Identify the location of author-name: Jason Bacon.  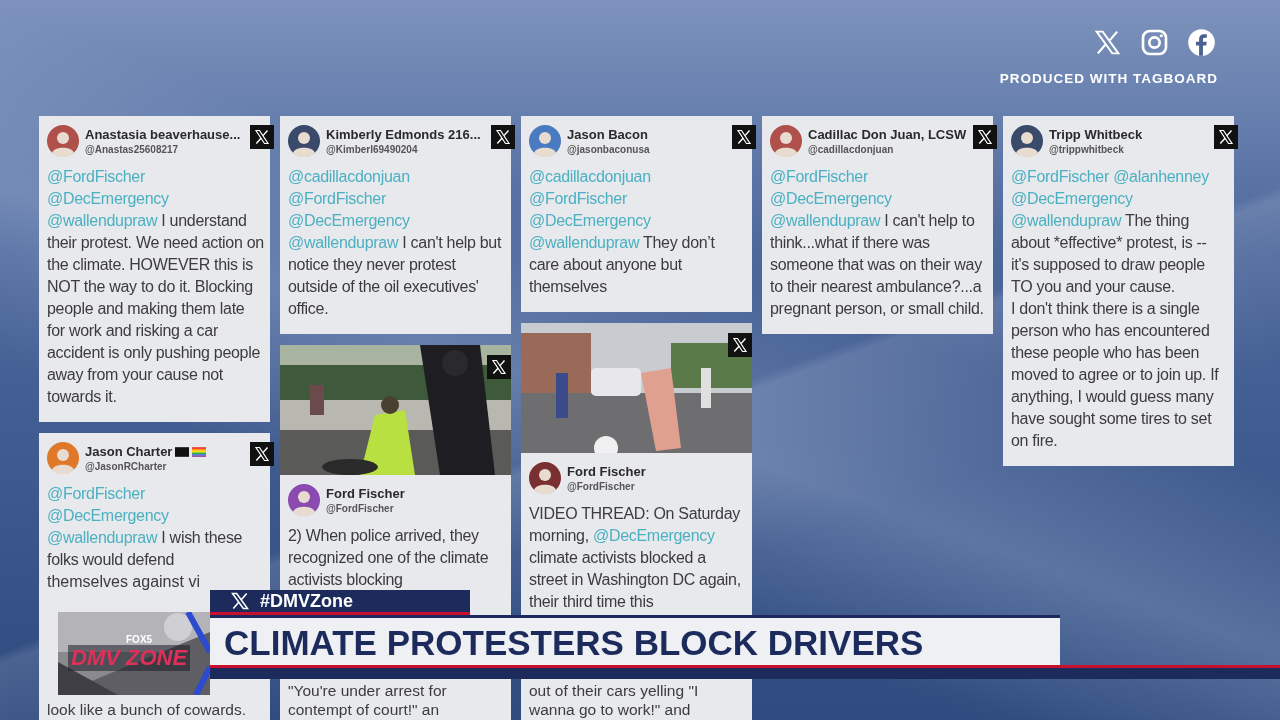
(607, 134).